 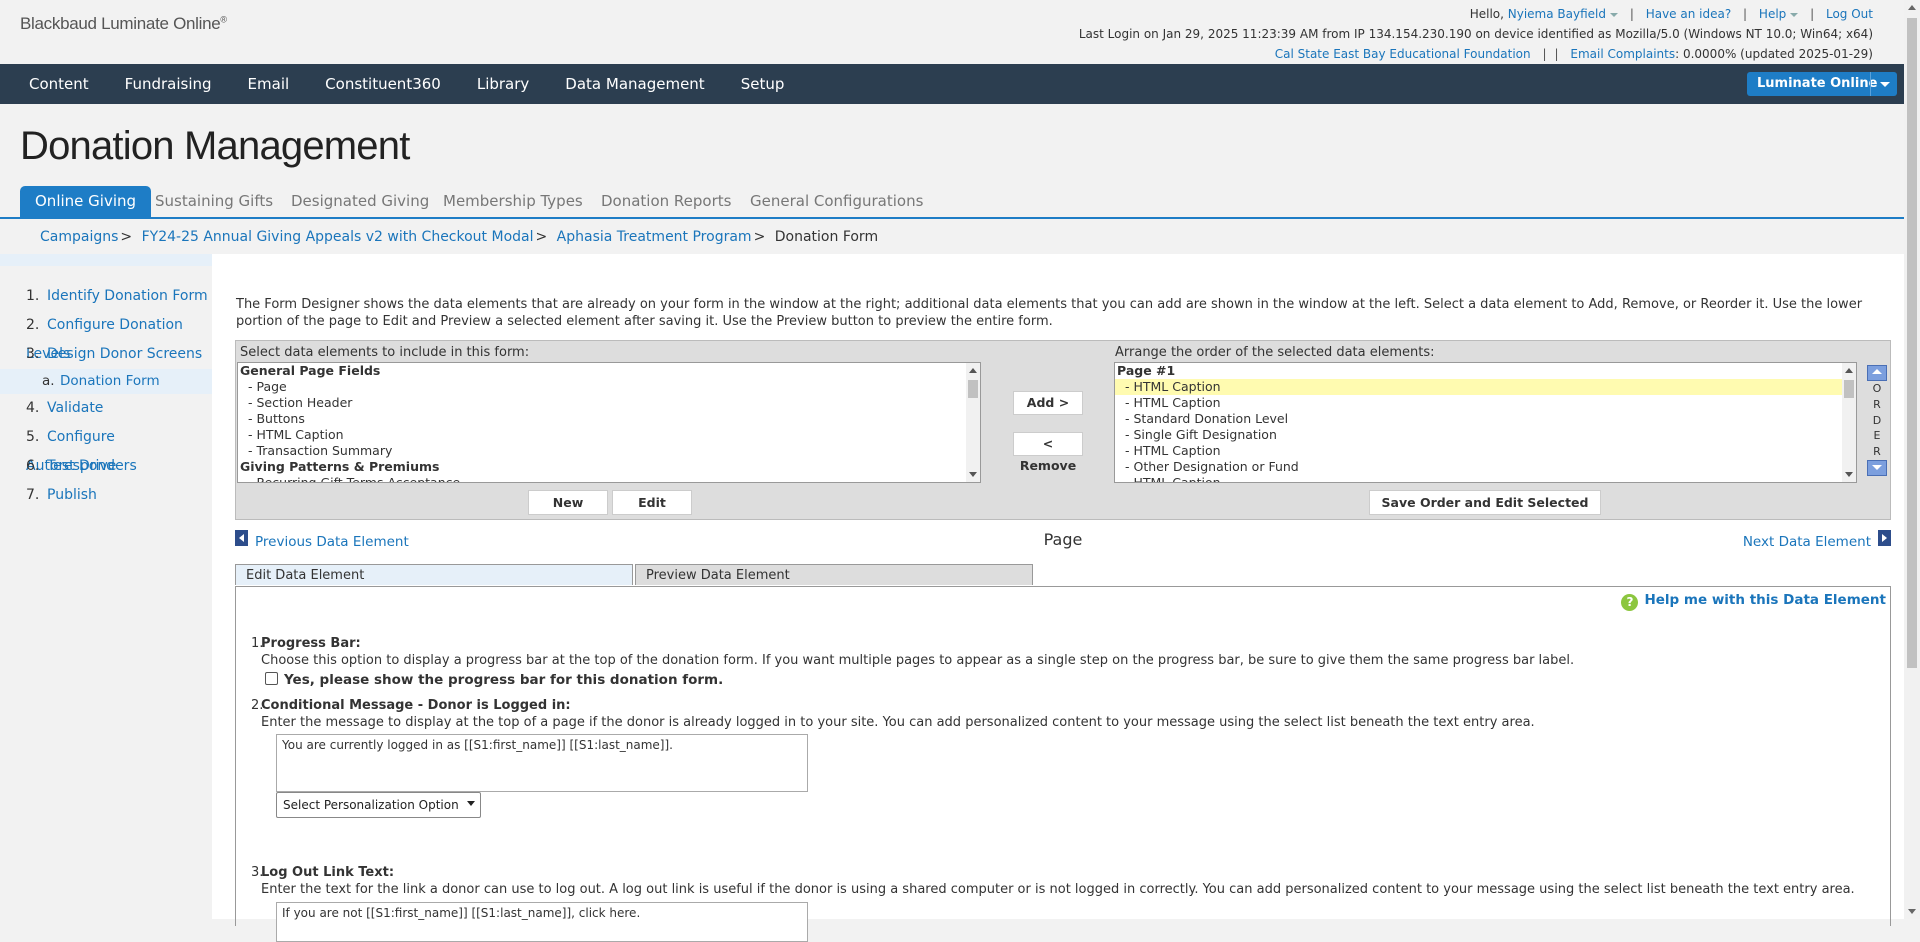 What do you see at coordinates (106, 448) in the screenshot?
I see `step-configure-autoresponders: 5. Configure Autoresponders` at bounding box center [106, 448].